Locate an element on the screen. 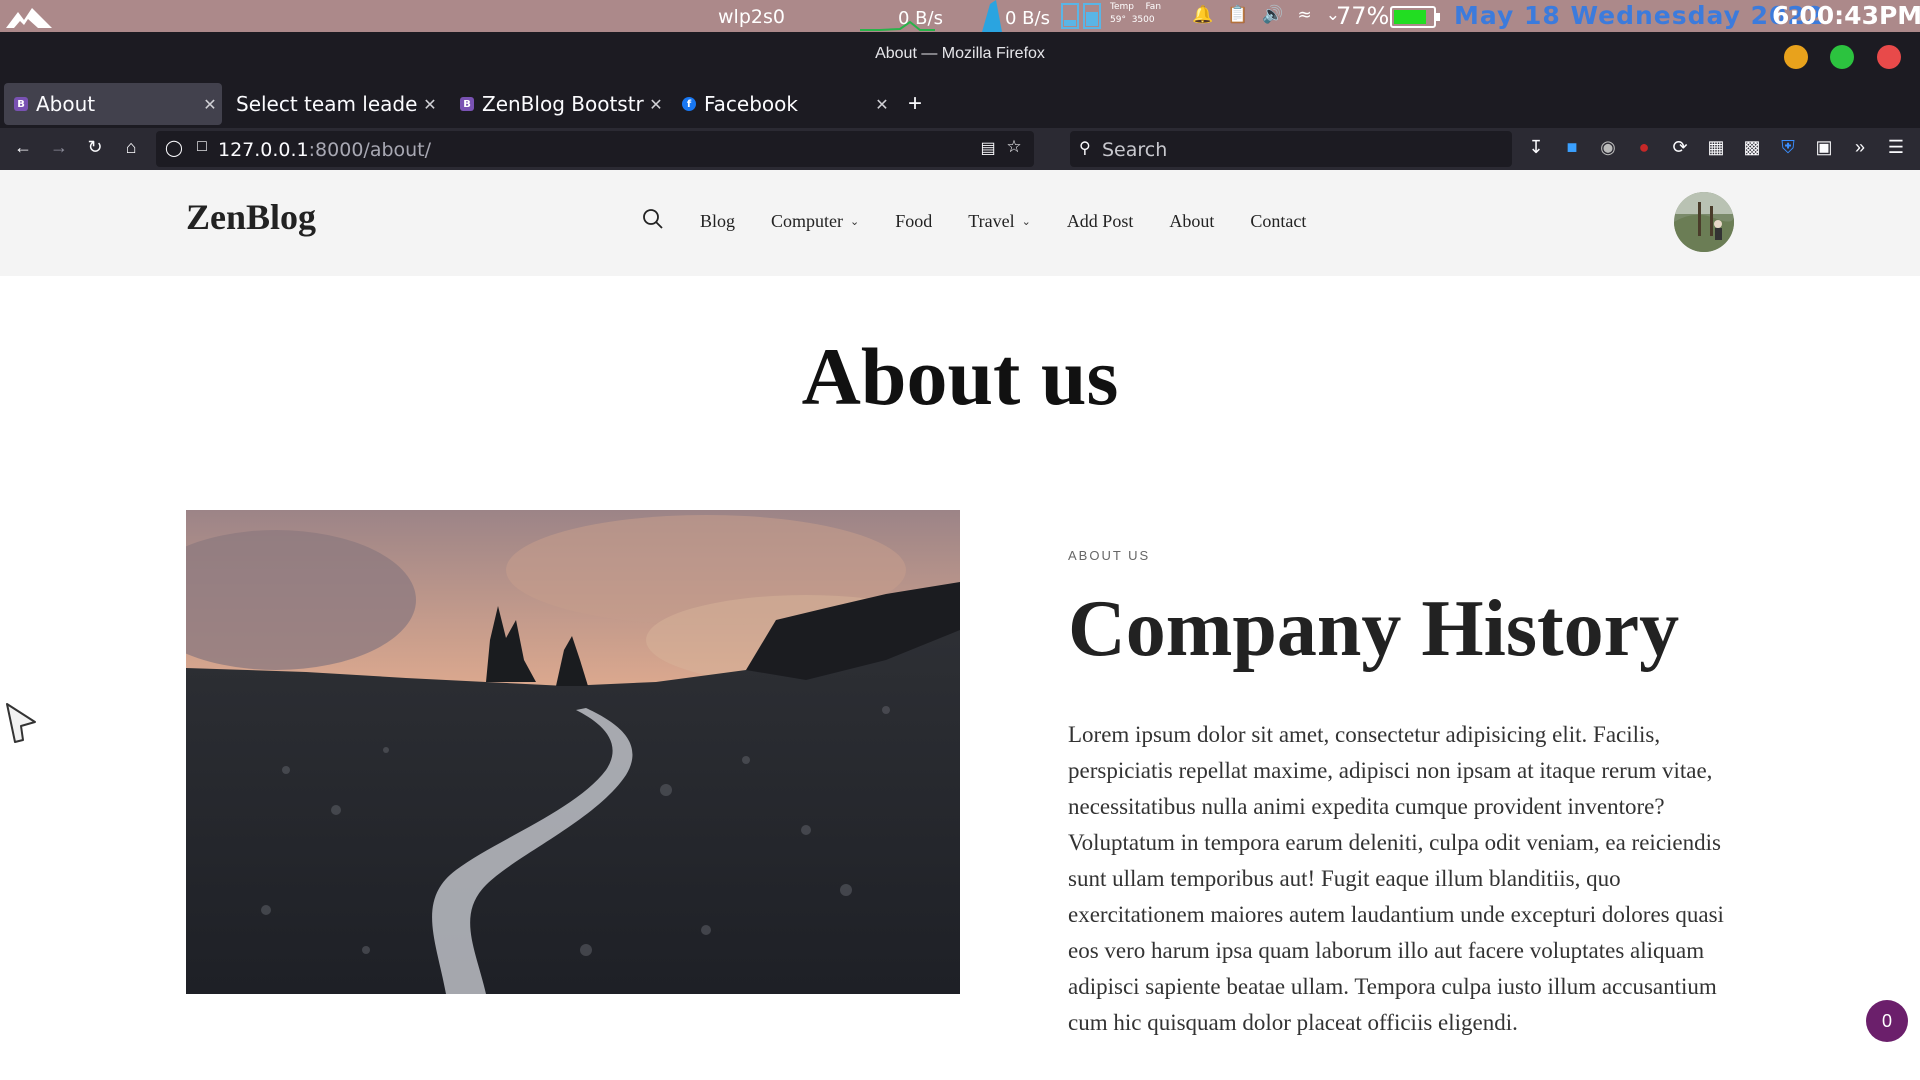  mountain-logo-icon is located at coordinates (29, 17).